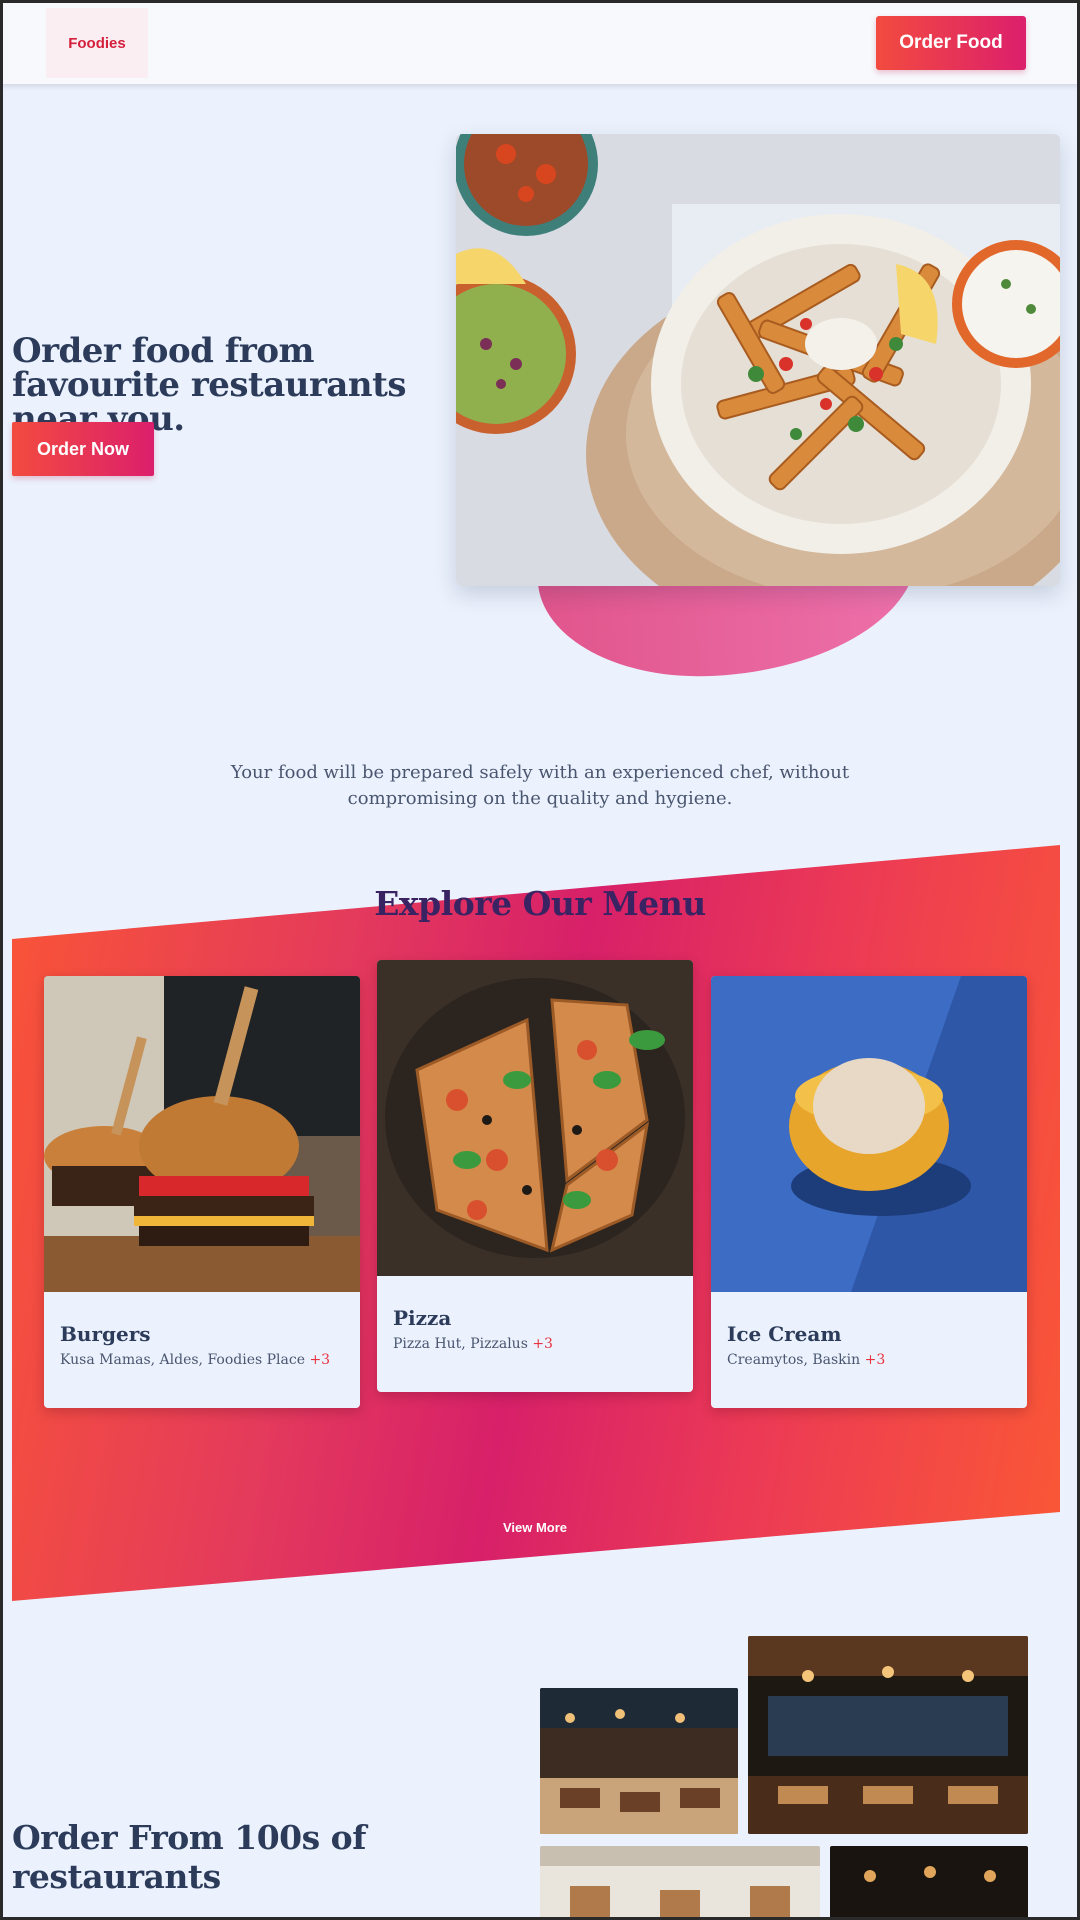 This screenshot has width=1080, height=1920. What do you see at coordinates (202, 1134) in the screenshot?
I see `burger-image` at bounding box center [202, 1134].